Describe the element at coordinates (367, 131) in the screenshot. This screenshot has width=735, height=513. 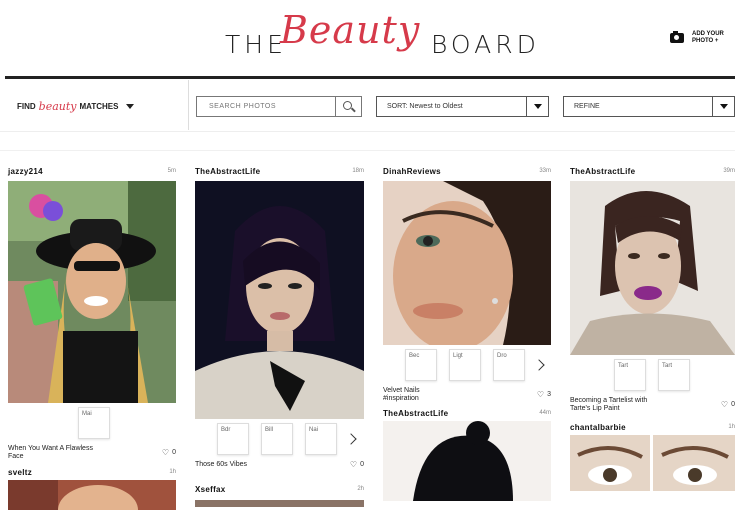
I see `filter-rule` at that location.